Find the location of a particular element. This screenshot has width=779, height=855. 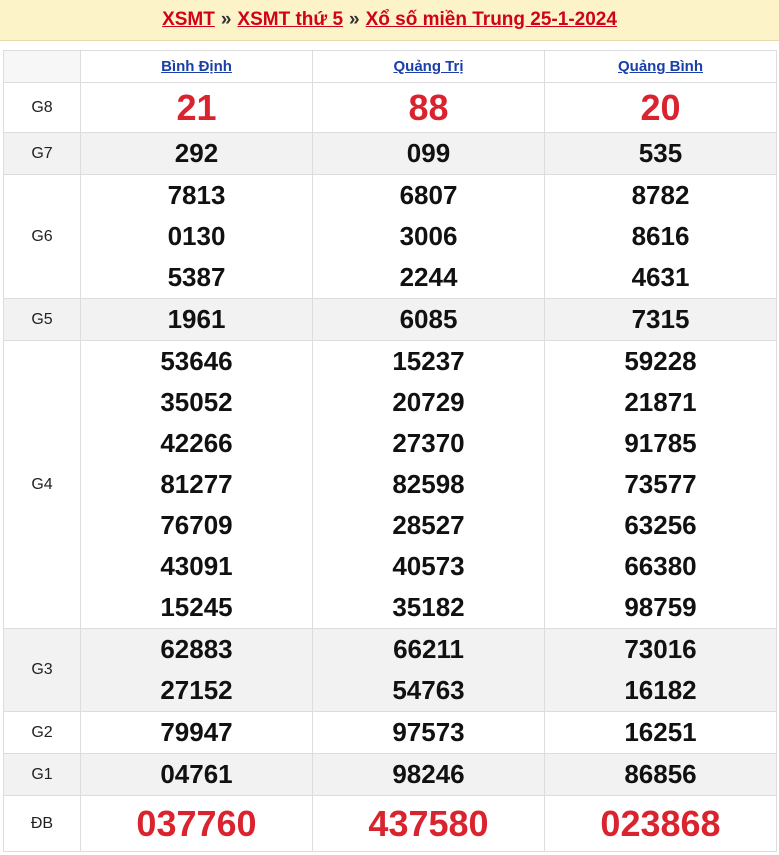

xsmt-thu5-link: XSMT thứ 5 is located at coordinates (290, 20).